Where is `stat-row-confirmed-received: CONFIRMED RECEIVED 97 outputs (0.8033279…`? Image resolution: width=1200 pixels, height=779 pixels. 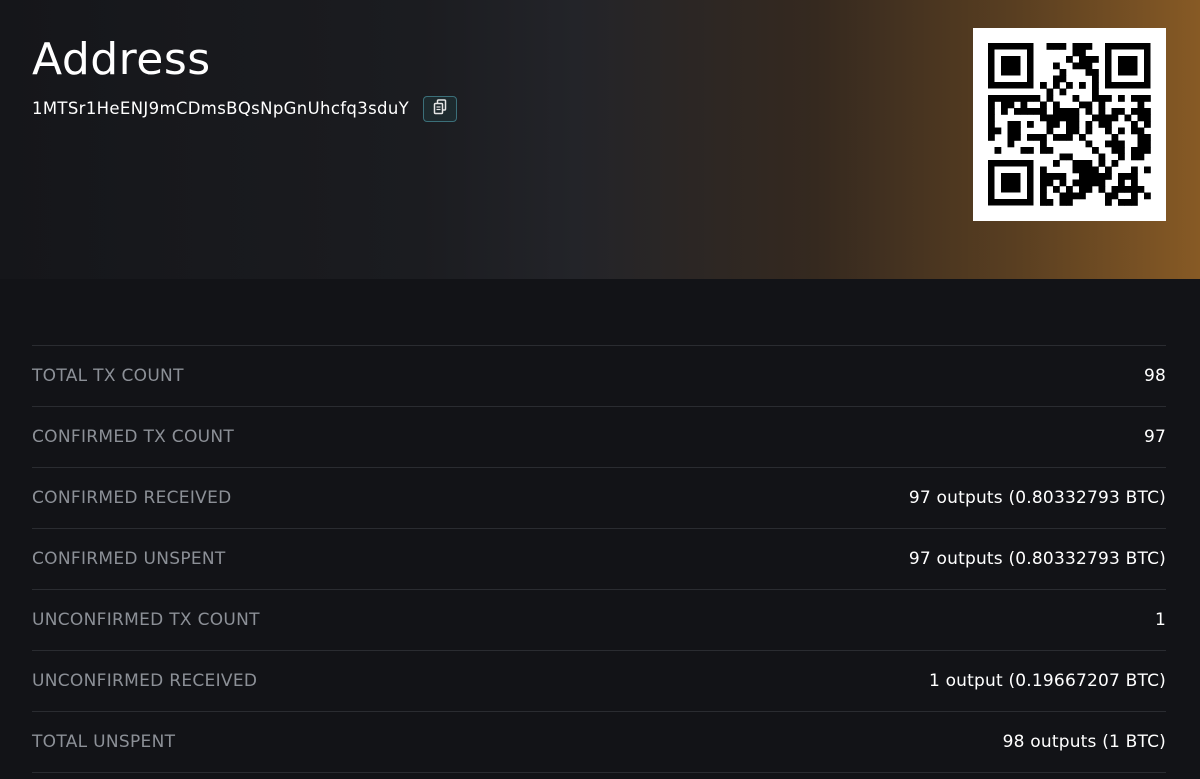
stat-row-confirmed-received: CONFIRMED RECEIVED 97 outputs (0.8033279… is located at coordinates (599, 497).